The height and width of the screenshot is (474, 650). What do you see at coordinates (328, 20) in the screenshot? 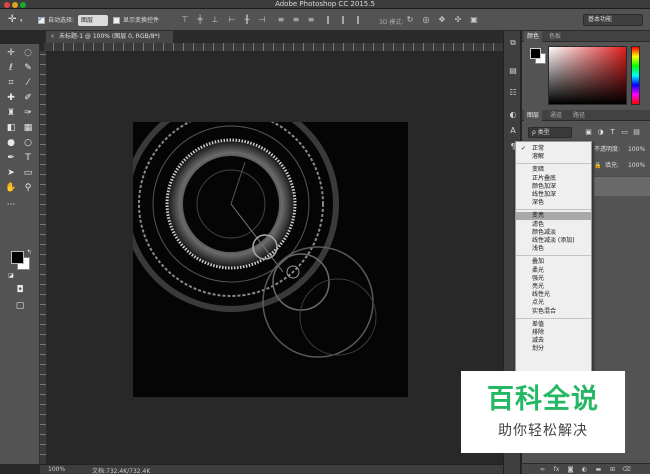
I see `distribute-left-icon: ‖` at bounding box center [328, 20].